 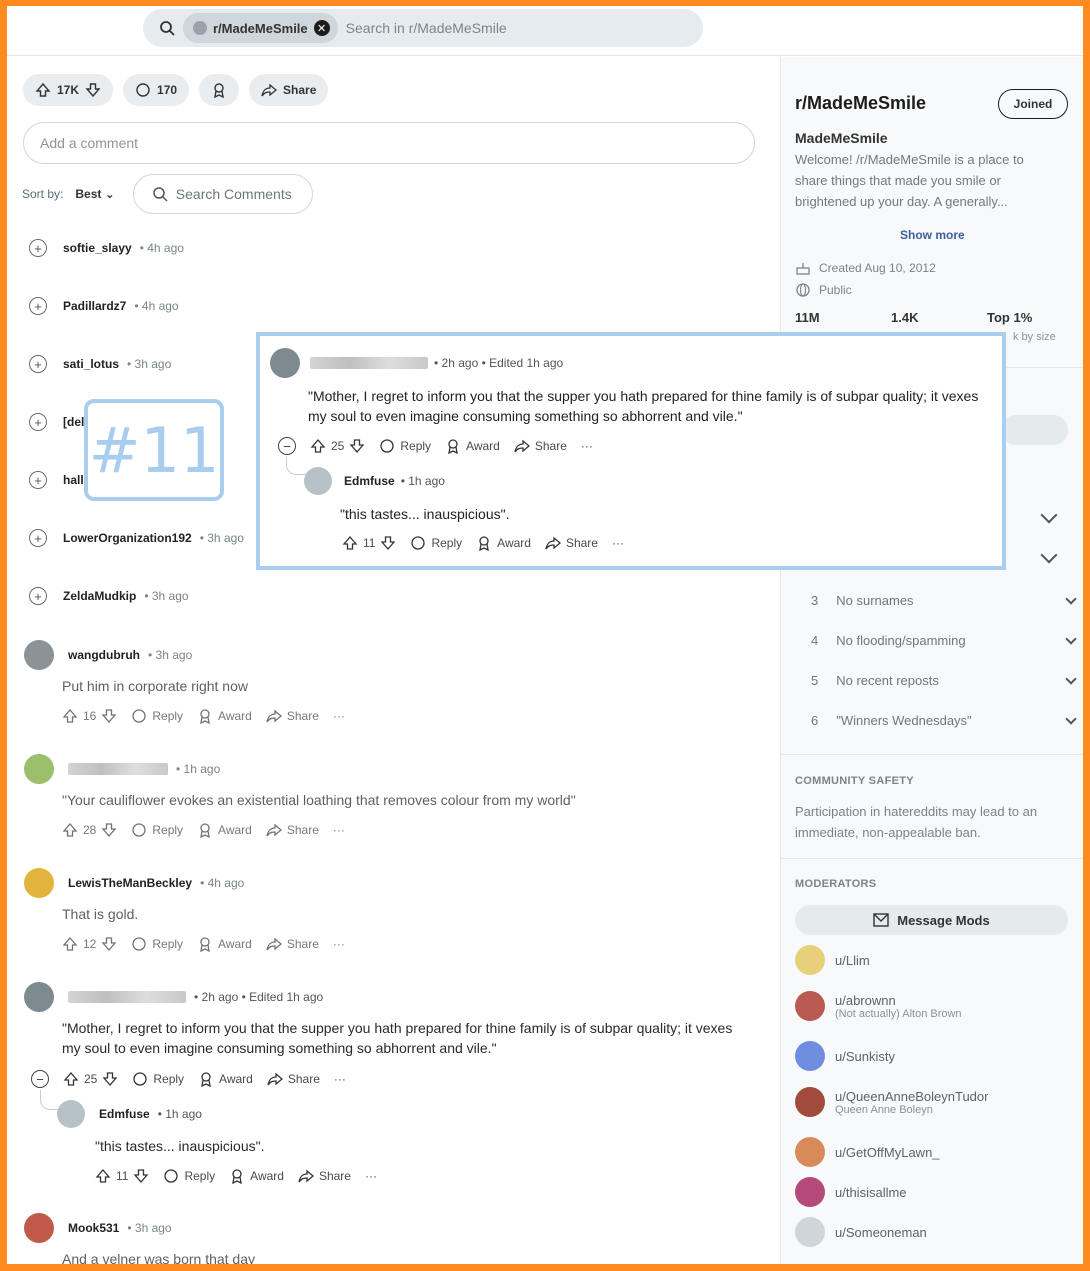 What do you see at coordinates (944, 640) in the screenshot?
I see `rule-item: 4 No flooding/spamming` at bounding box center [944, 640].